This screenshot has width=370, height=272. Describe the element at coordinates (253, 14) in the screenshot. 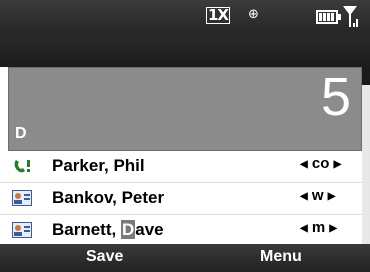

I see `roaming-icon: ⊕` at that location.